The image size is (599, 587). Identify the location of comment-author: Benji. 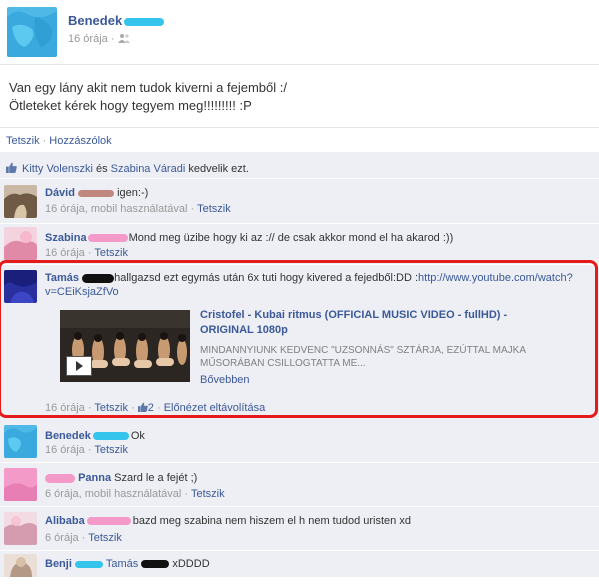
(58, 564).